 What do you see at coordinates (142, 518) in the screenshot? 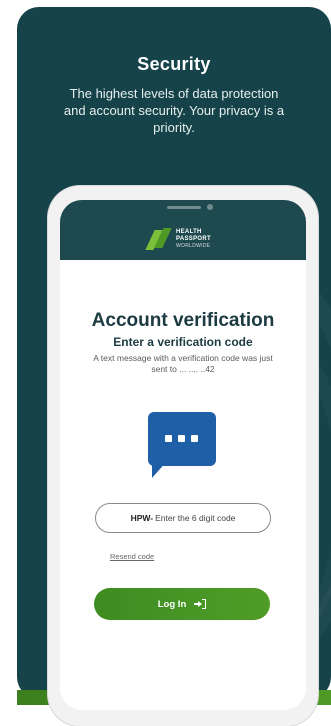
I see `code-prefix: HPW-` at bounding box center [142, 518].